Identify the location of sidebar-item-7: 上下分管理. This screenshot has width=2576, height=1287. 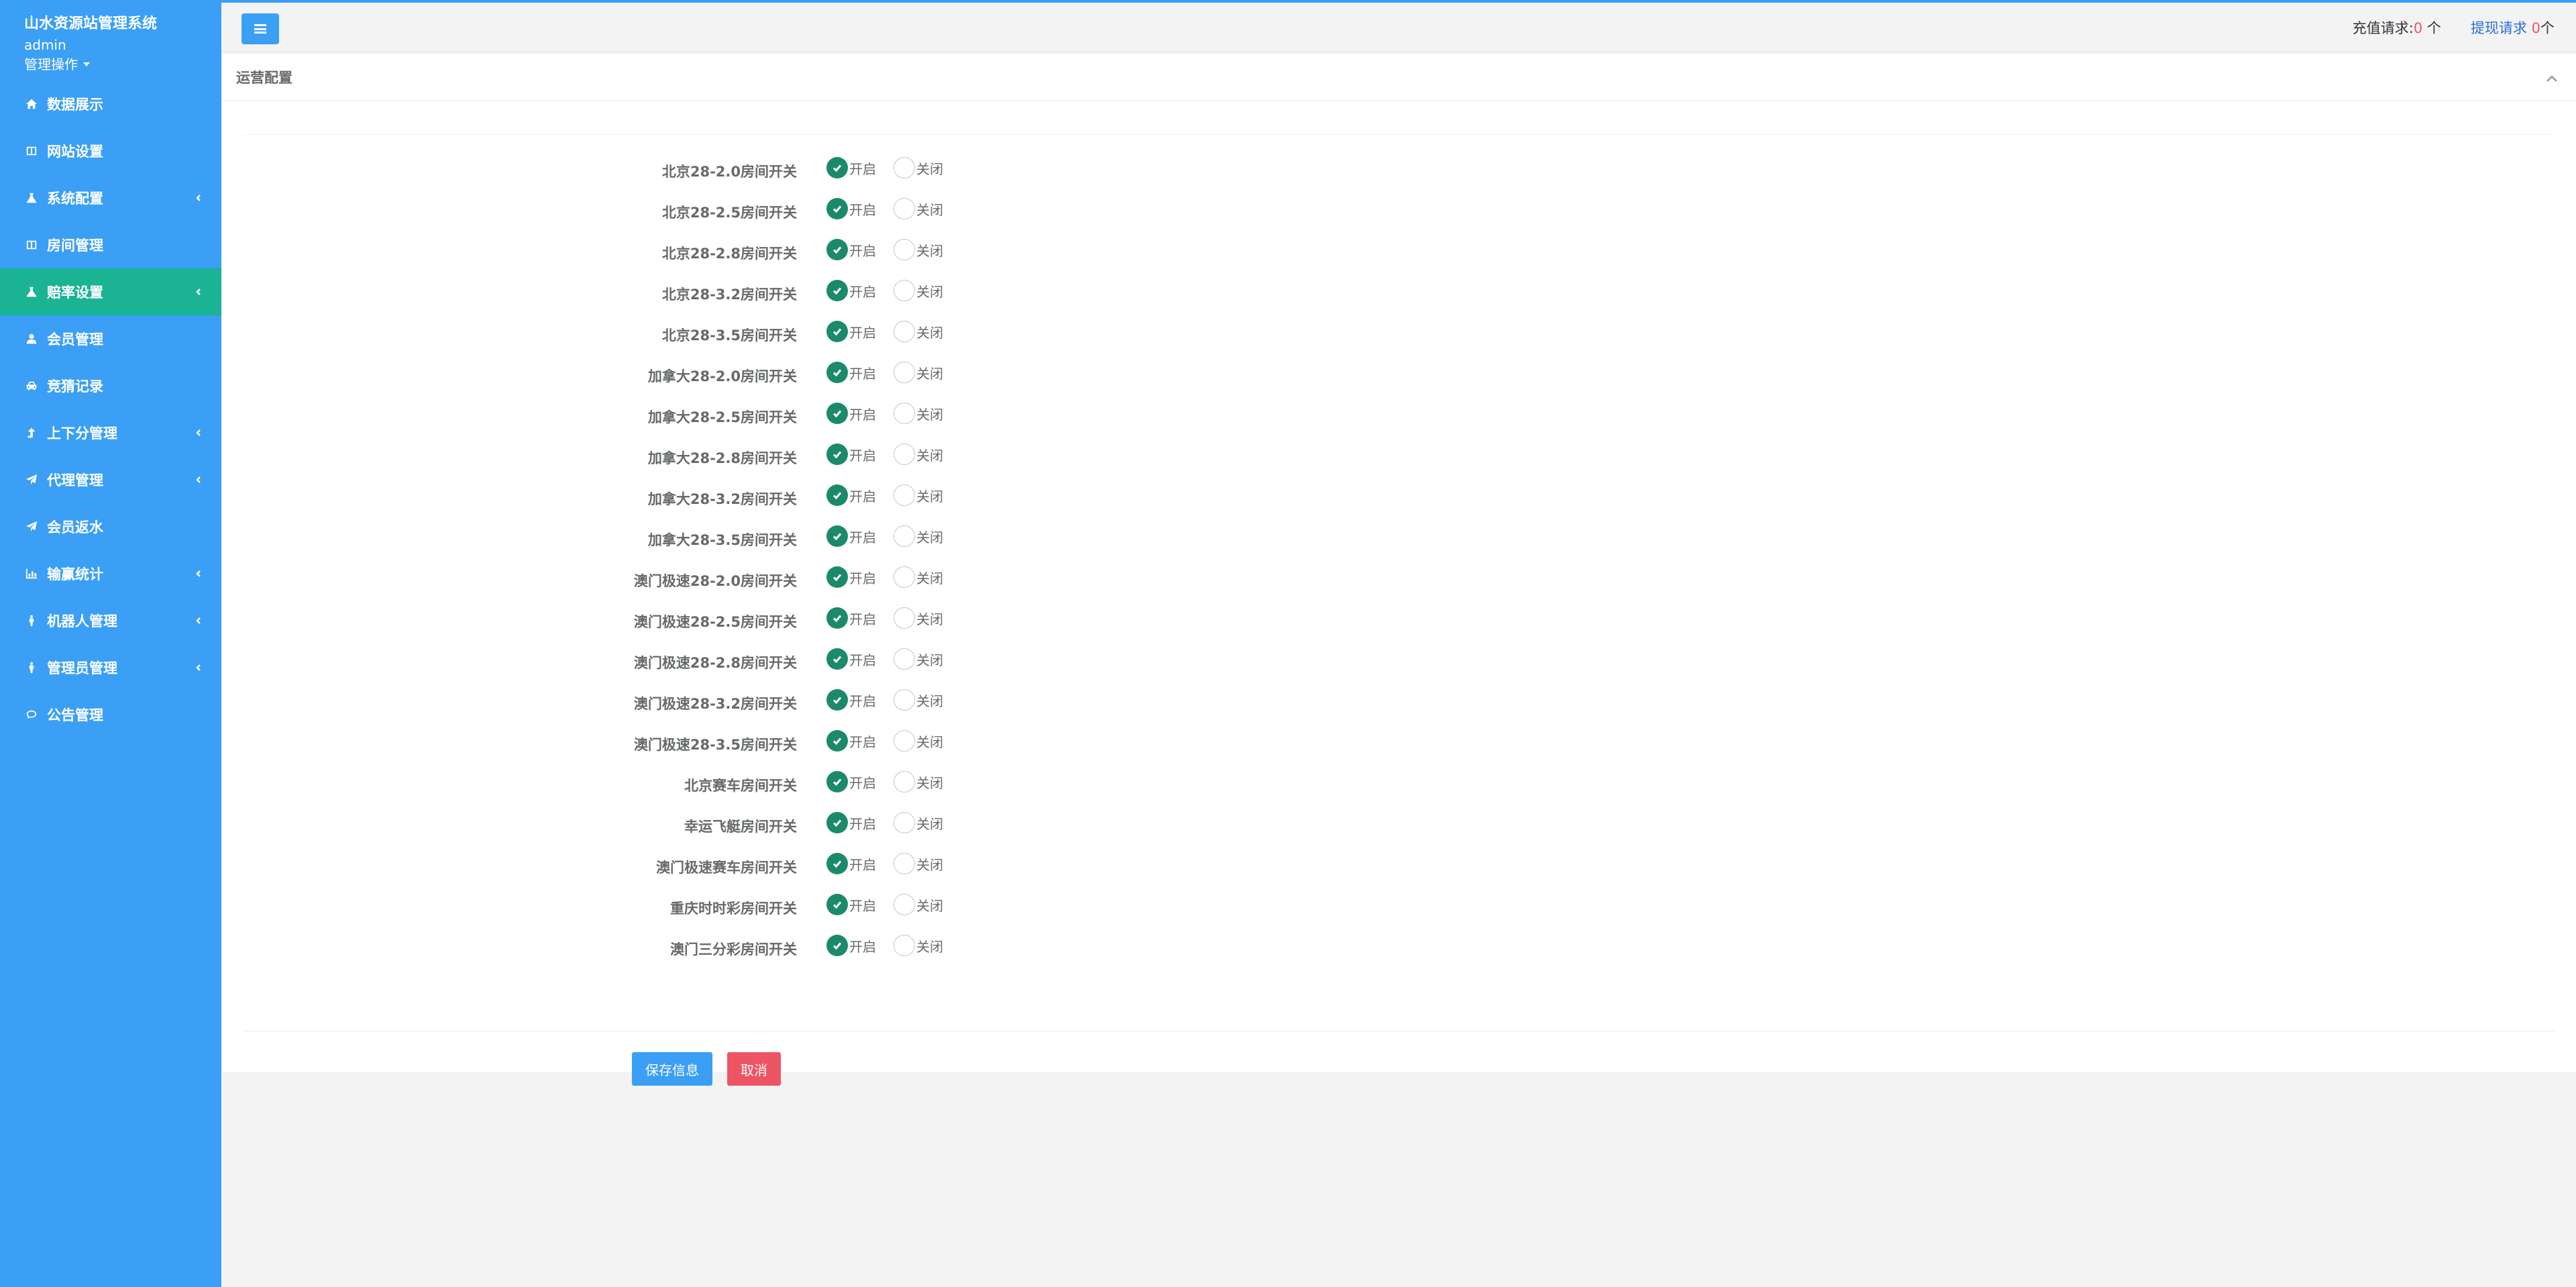
(110, 433).